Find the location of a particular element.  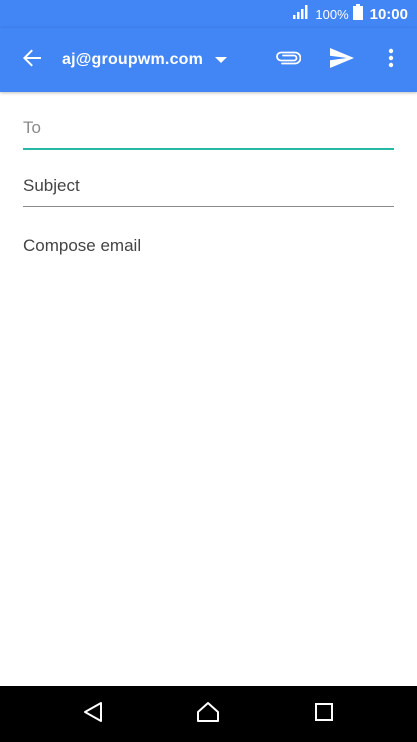

nav-back-button is located at coordinates (93, 714).